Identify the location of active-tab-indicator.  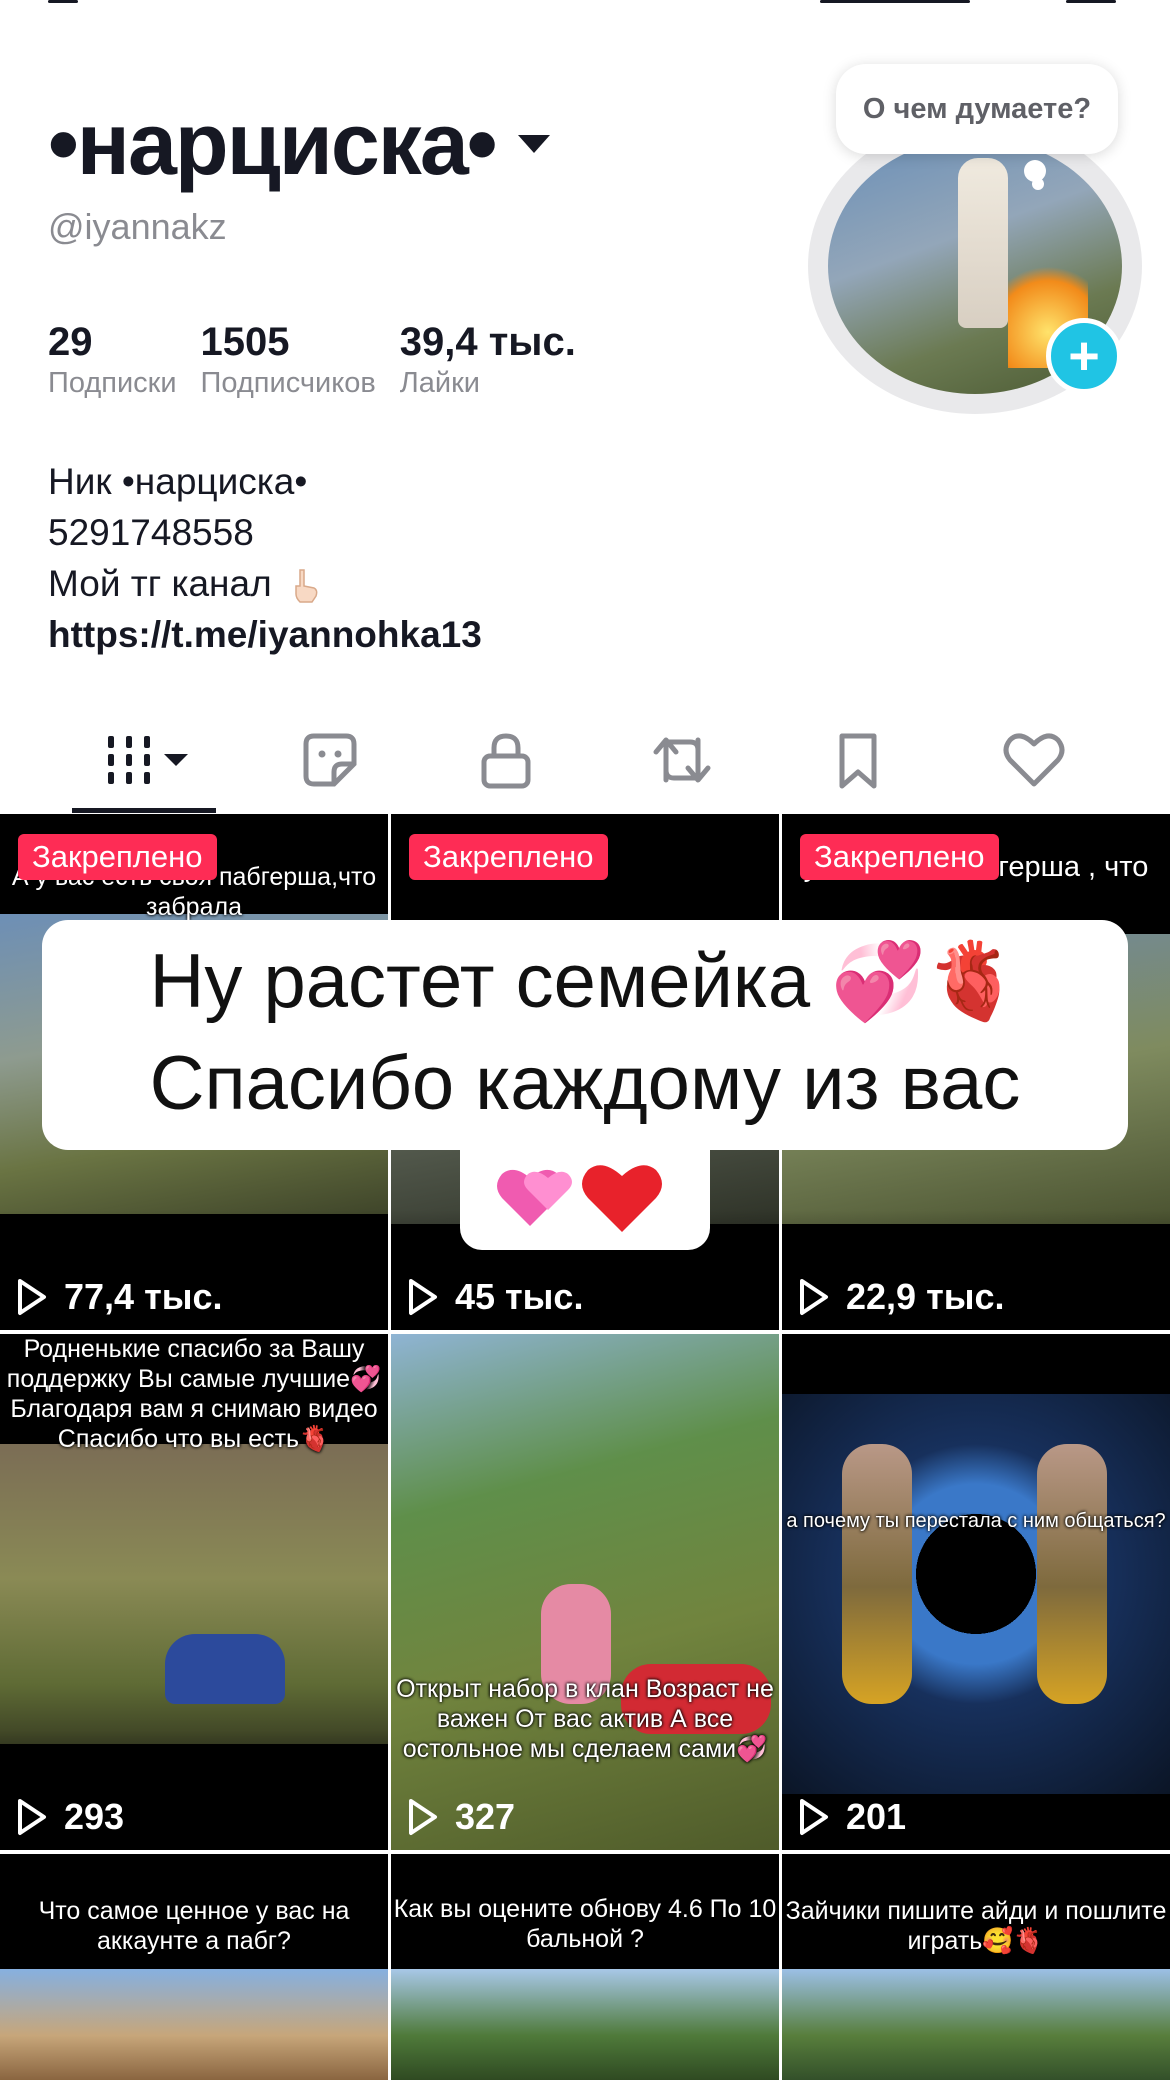
(144, 810).